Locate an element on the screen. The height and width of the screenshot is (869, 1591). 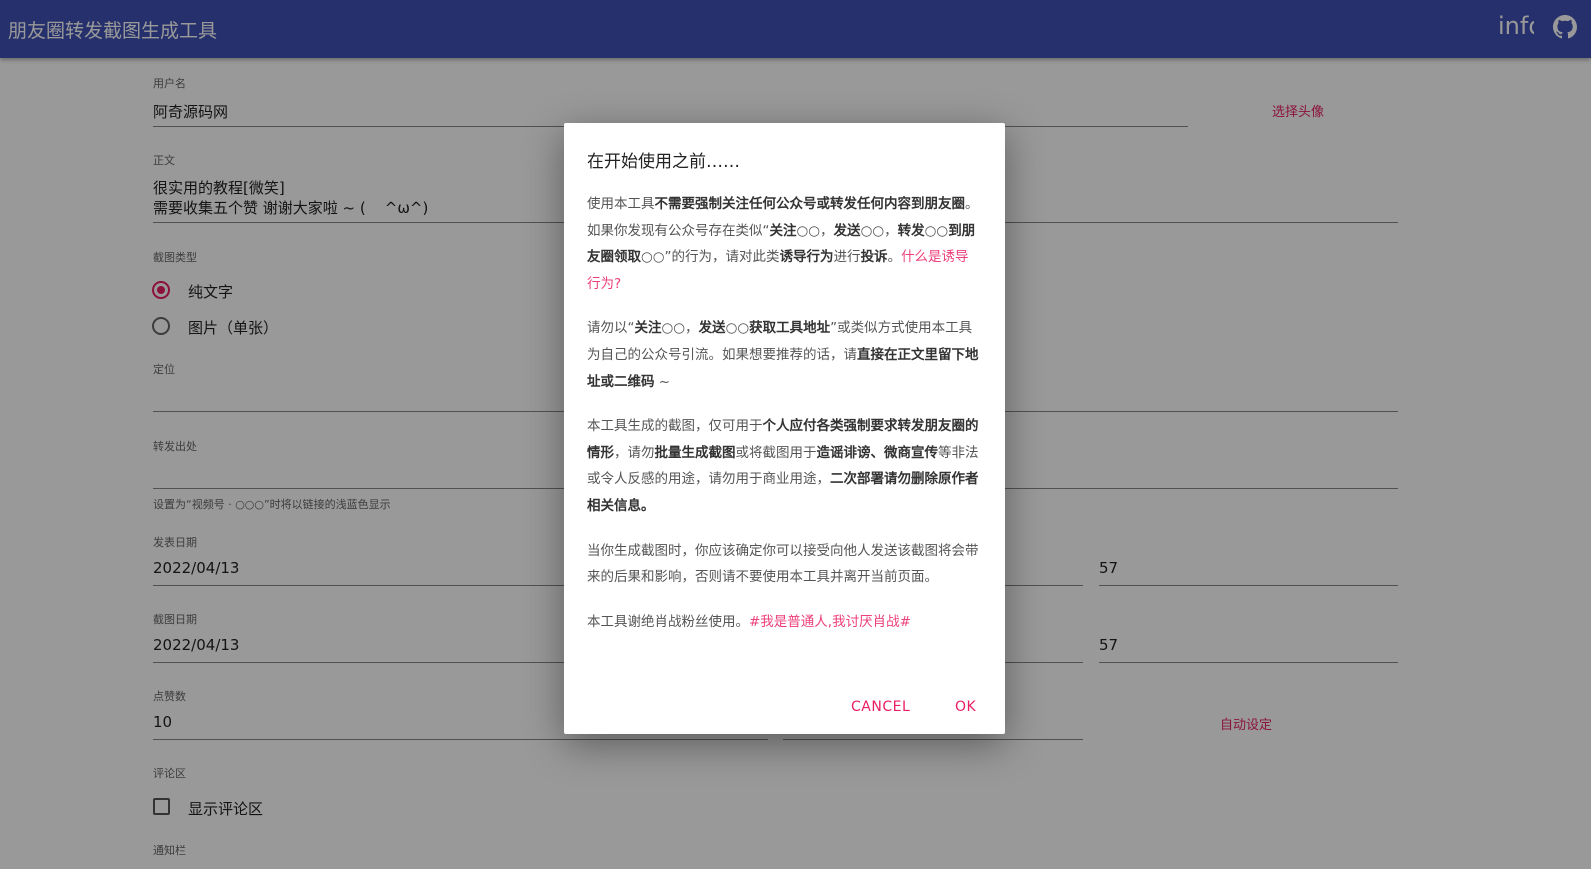
text: 请勿以“ is located at coordinates (611, 328).